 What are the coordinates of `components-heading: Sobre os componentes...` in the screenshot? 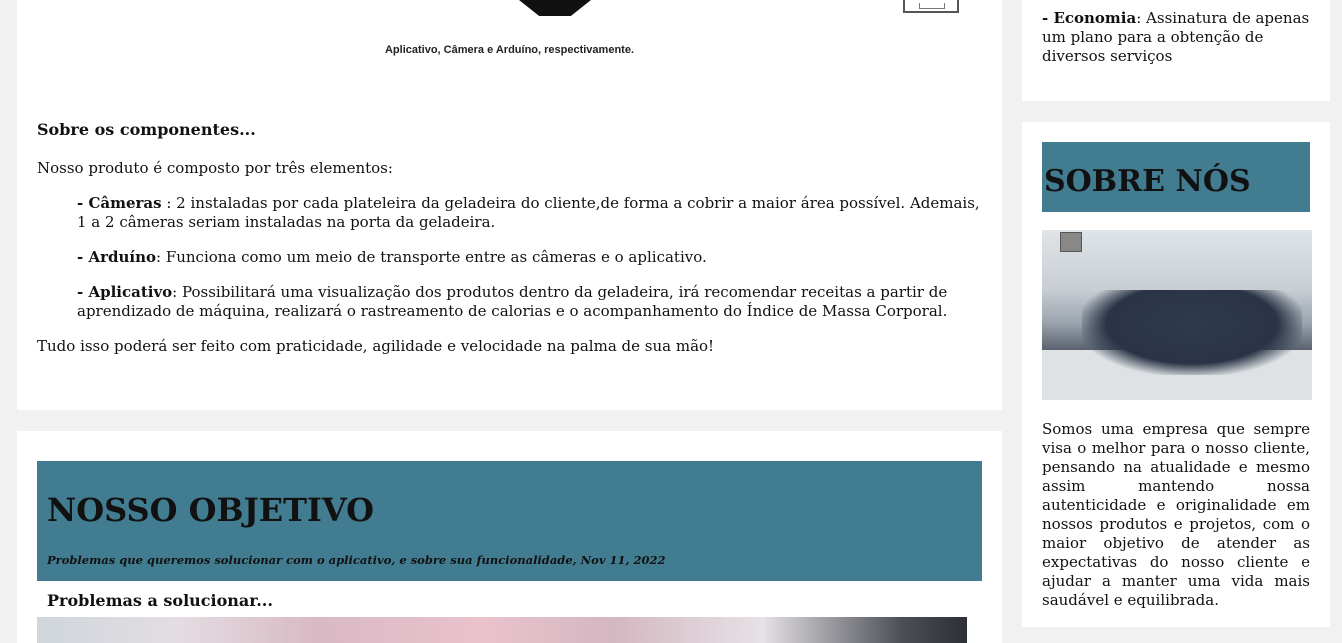 It's located at (146, 129).